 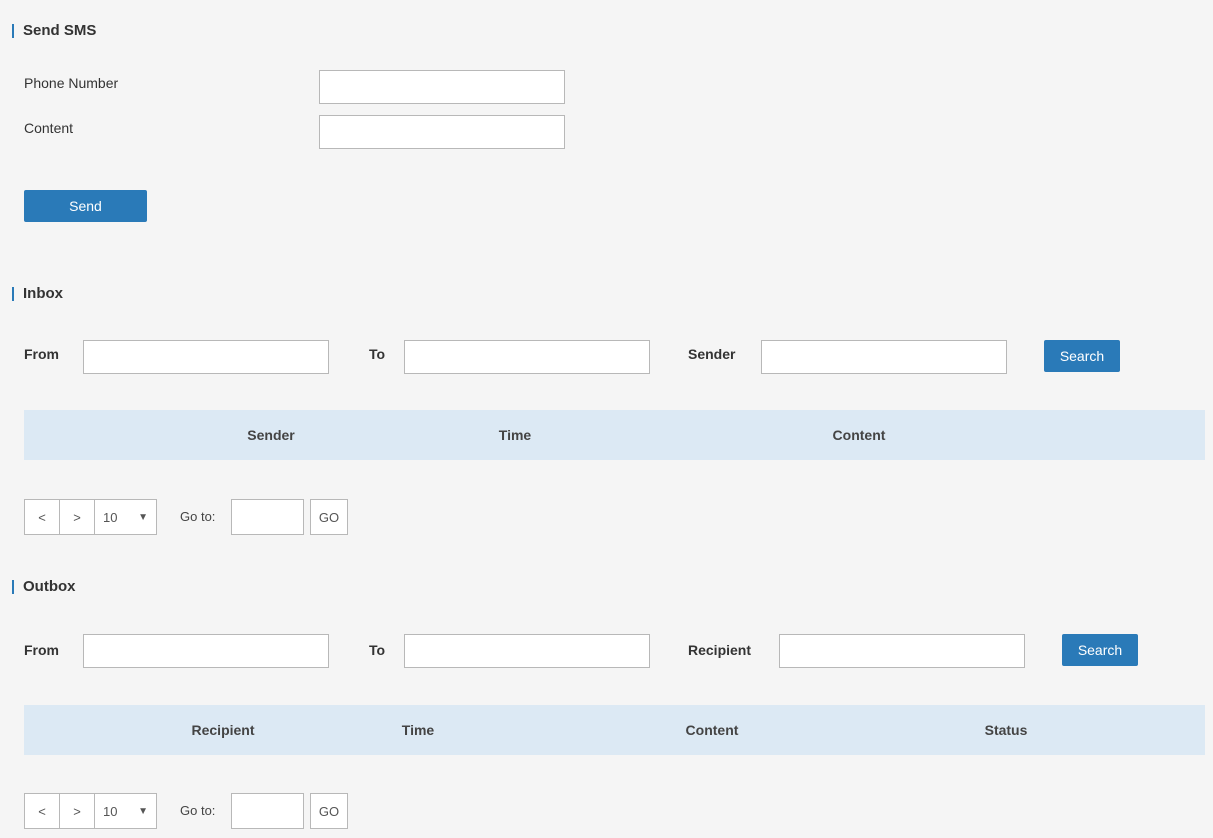 What do you see at coordinates (77, 811) in the screenshot?
I see `outbox-next-page-button: >` at bounding box center [77, 811].